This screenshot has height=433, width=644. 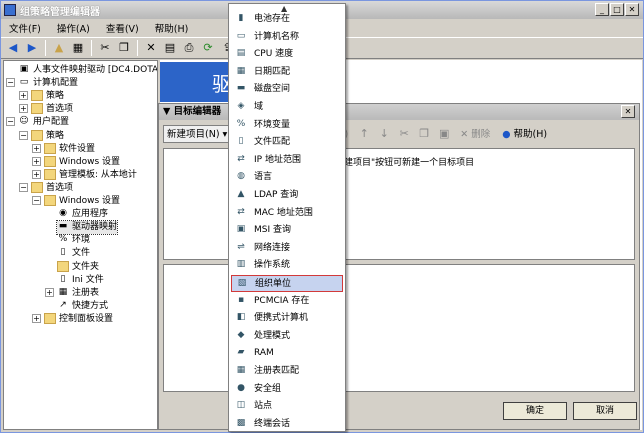 I want to click on menu-item: ▥ 操作系统, so click(x=287, y=265).